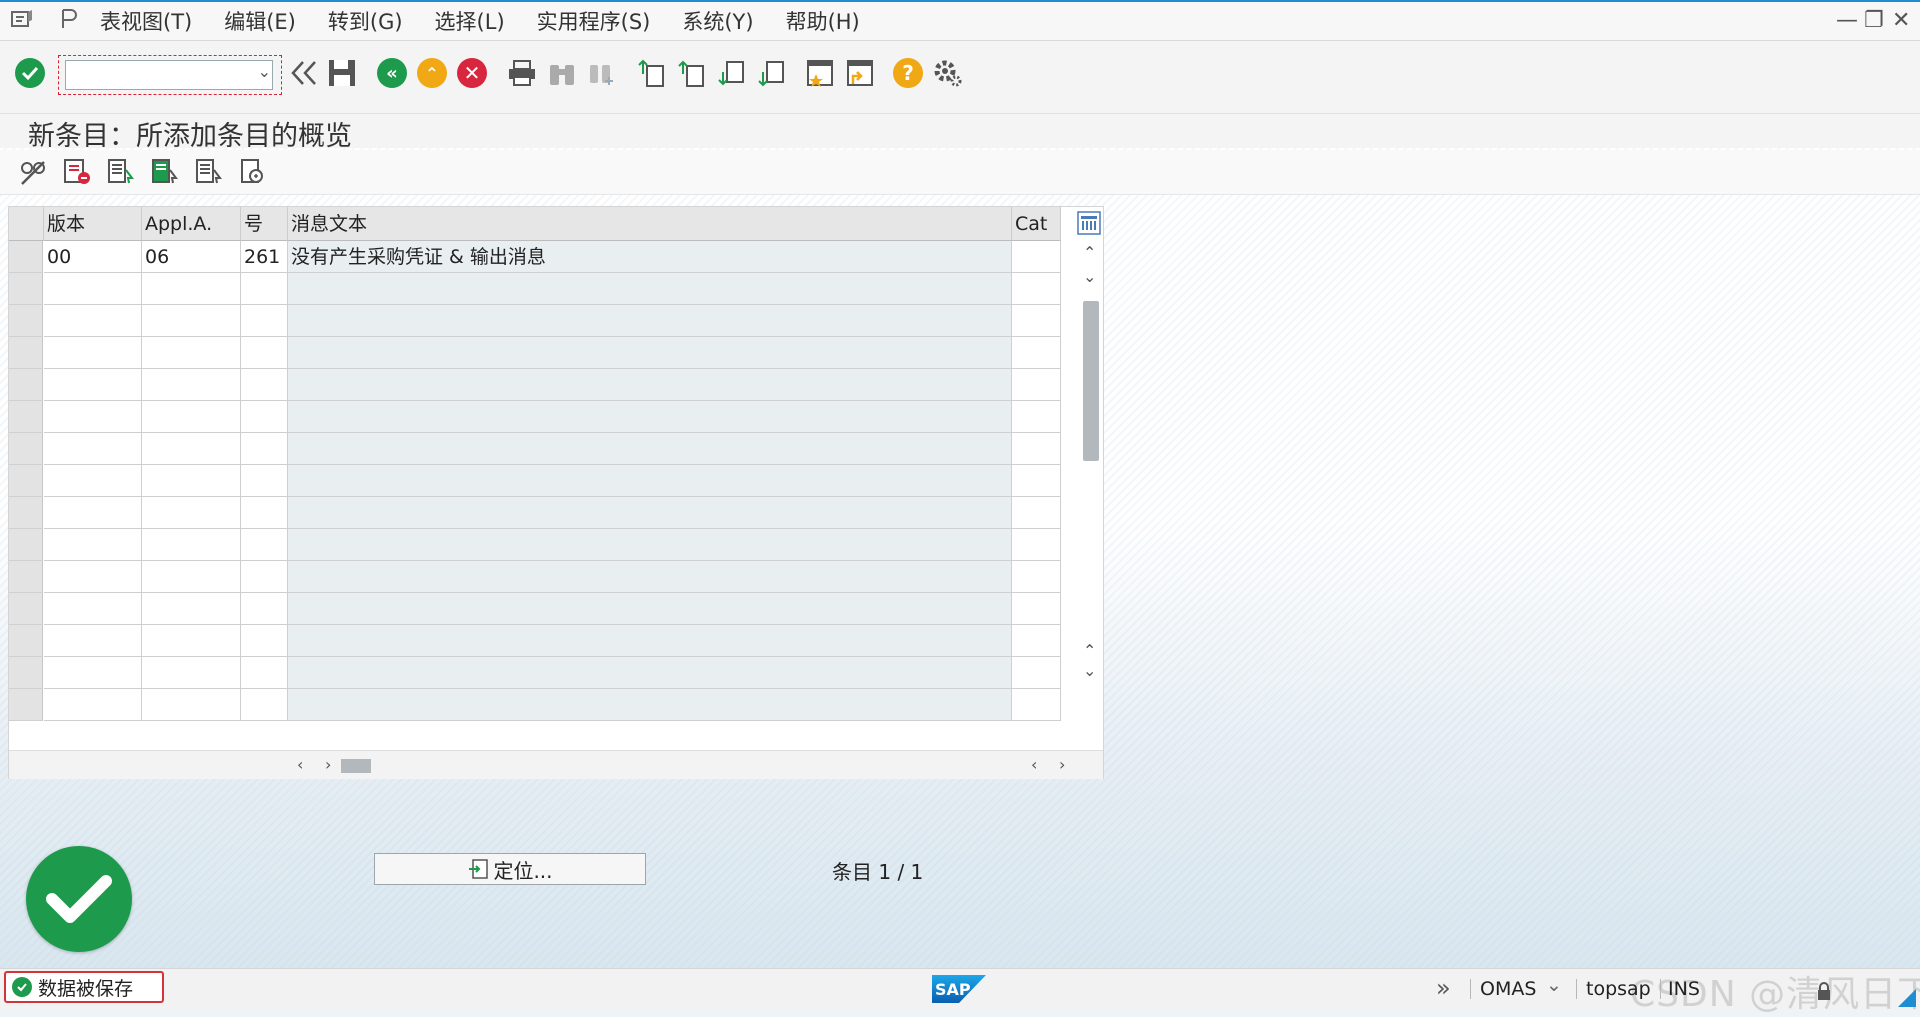 The width and height of the screenshot is (1920, 1017). I want to click on select-all-header, so click(26, 224).